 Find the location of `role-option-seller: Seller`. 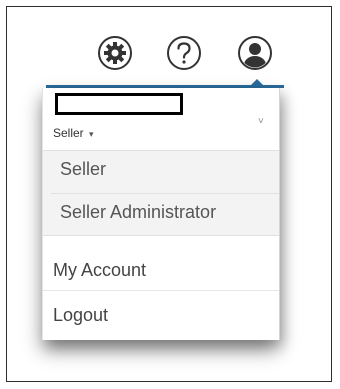

role-option-seller: Seller is located at coordinates (83, 169).